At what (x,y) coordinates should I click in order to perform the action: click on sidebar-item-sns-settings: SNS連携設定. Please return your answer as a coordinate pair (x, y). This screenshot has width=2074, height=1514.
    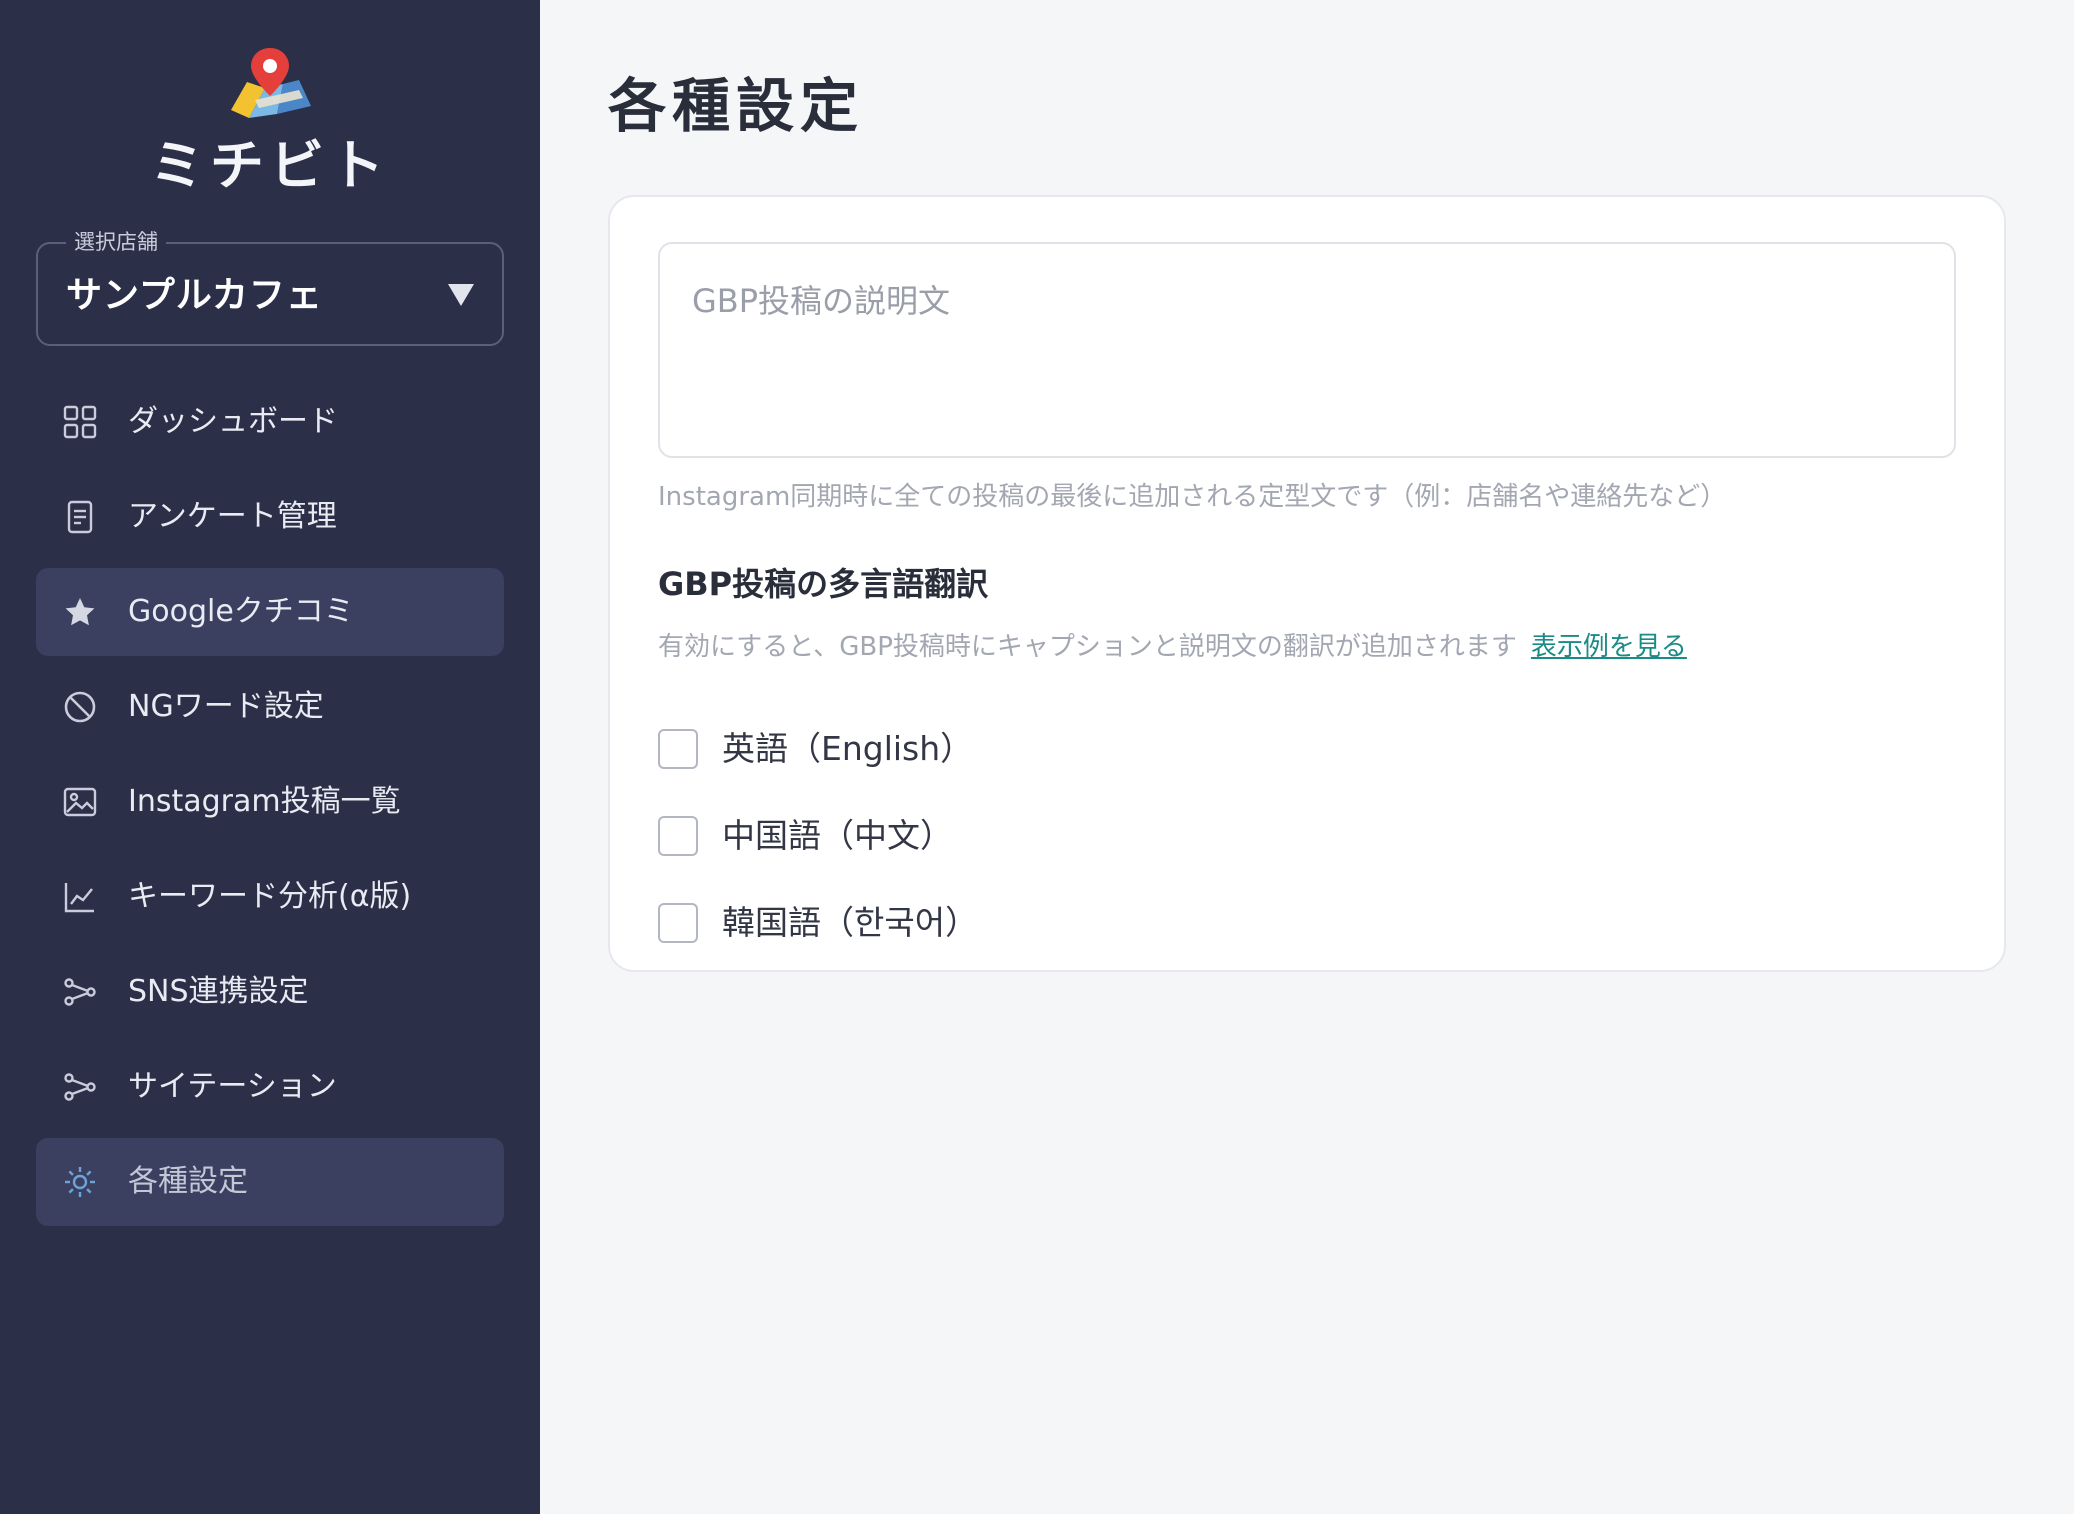
    Looking at the image, I should click on (270, 992).